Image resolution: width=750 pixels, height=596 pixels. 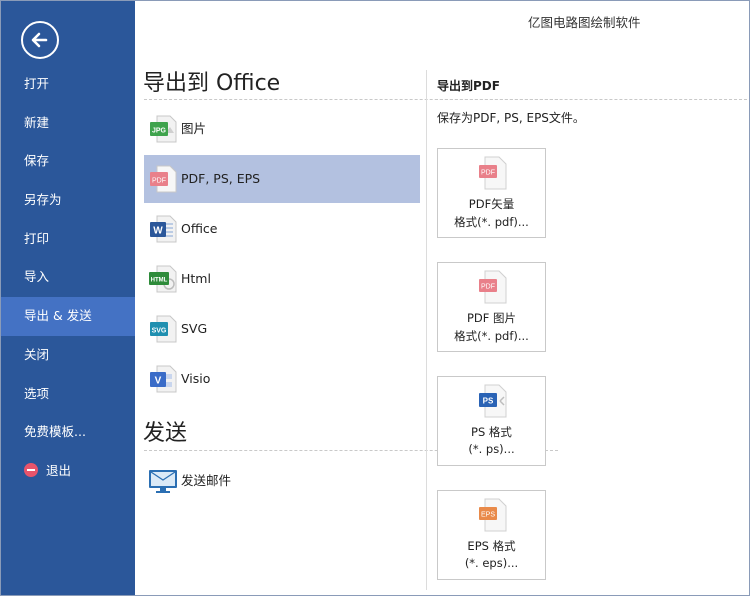 I want to click on menu-item-new: 新建, so click(x=68, y=123).